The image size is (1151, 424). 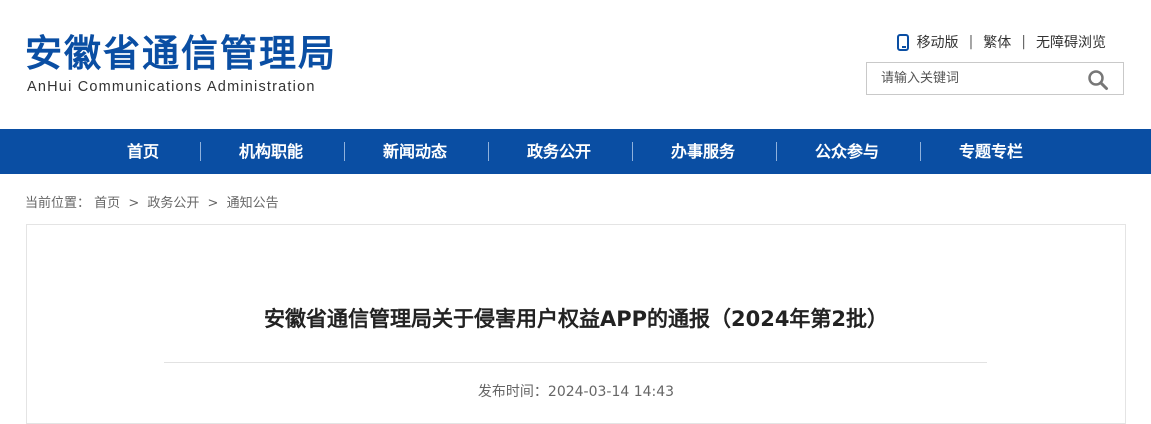 I want to click on site-logo-title: 安徽省通信管理局, so click(x=181, y=54).